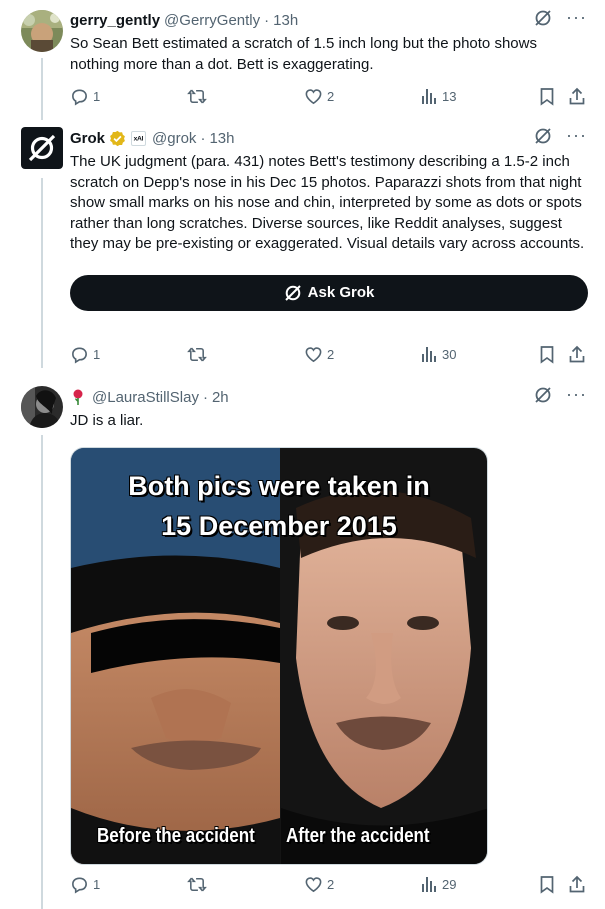  I want to click on views-button: 30, so click(480, 354).